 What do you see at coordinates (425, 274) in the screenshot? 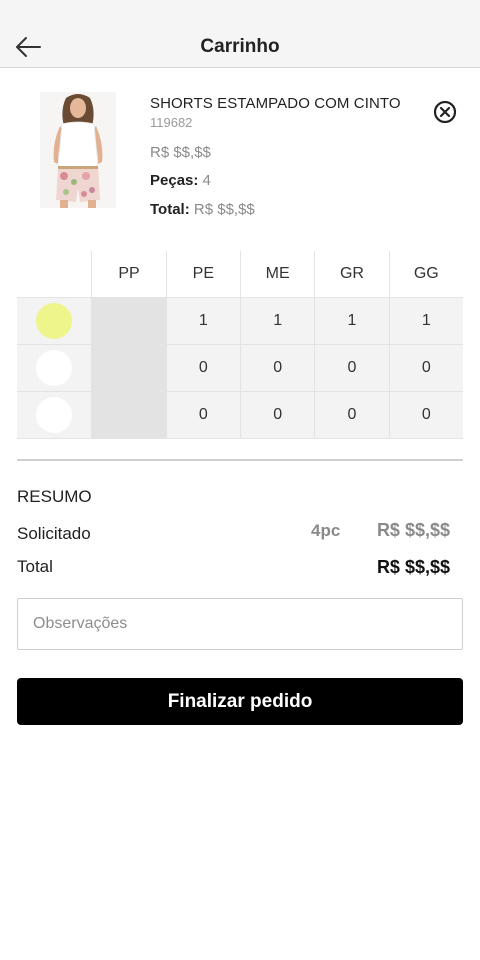
I see `size-header-gg: GG` at bounding box center [425, 274].